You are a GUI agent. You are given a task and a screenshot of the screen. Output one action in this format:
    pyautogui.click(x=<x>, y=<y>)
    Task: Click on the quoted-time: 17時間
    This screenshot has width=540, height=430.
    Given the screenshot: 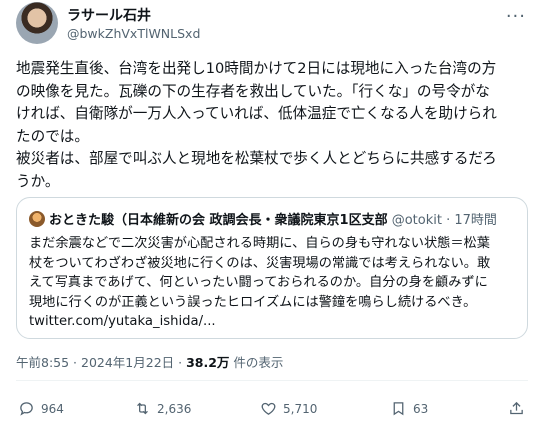 What is the action you would take?
    pyautogui.click(x=475, y=220)
    